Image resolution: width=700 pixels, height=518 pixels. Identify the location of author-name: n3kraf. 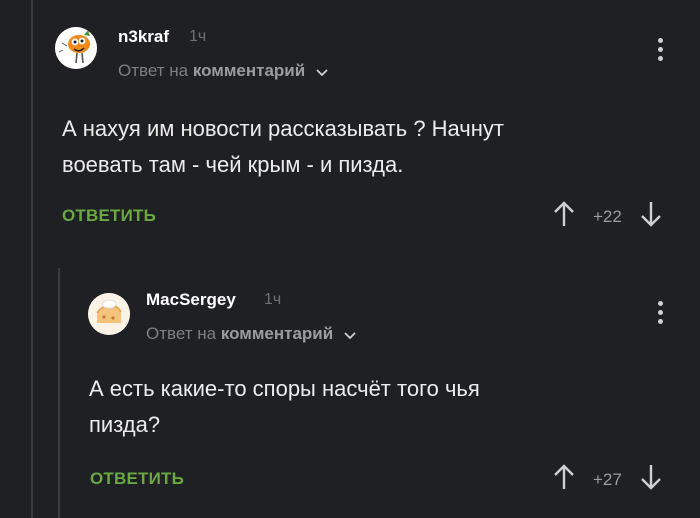
(143, 37).